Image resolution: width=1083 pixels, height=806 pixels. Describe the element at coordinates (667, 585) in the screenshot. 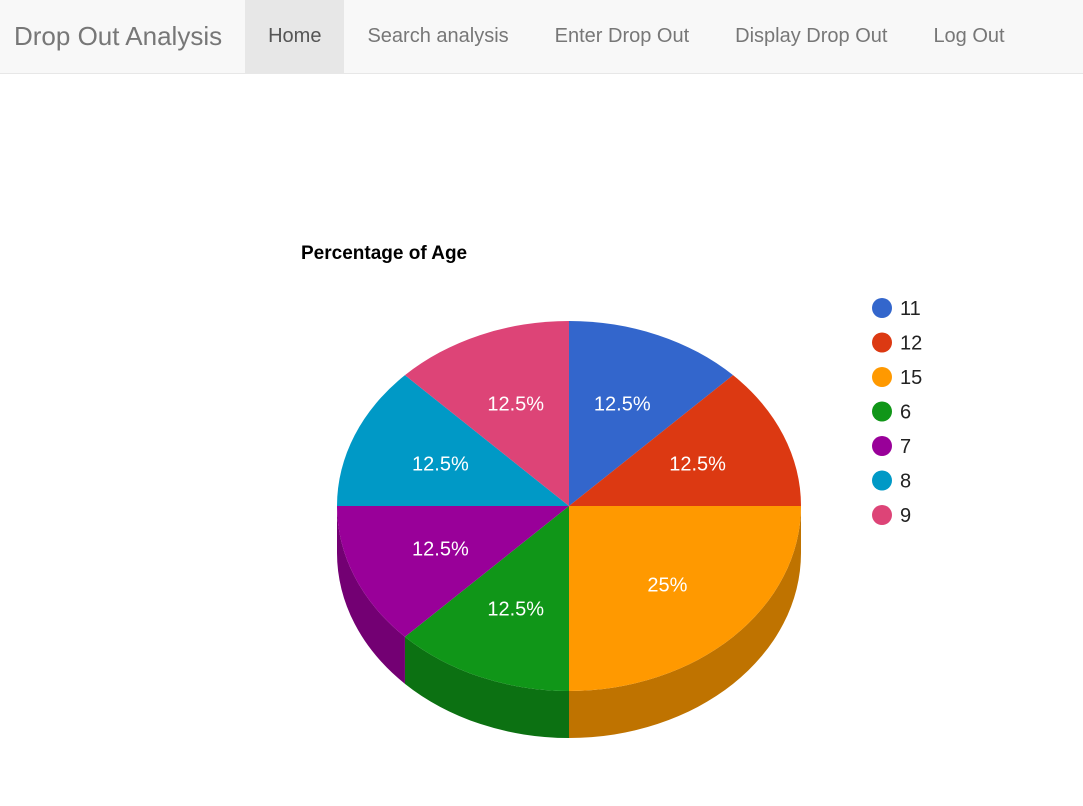

I see `pie-label-15: 25%` at that location.